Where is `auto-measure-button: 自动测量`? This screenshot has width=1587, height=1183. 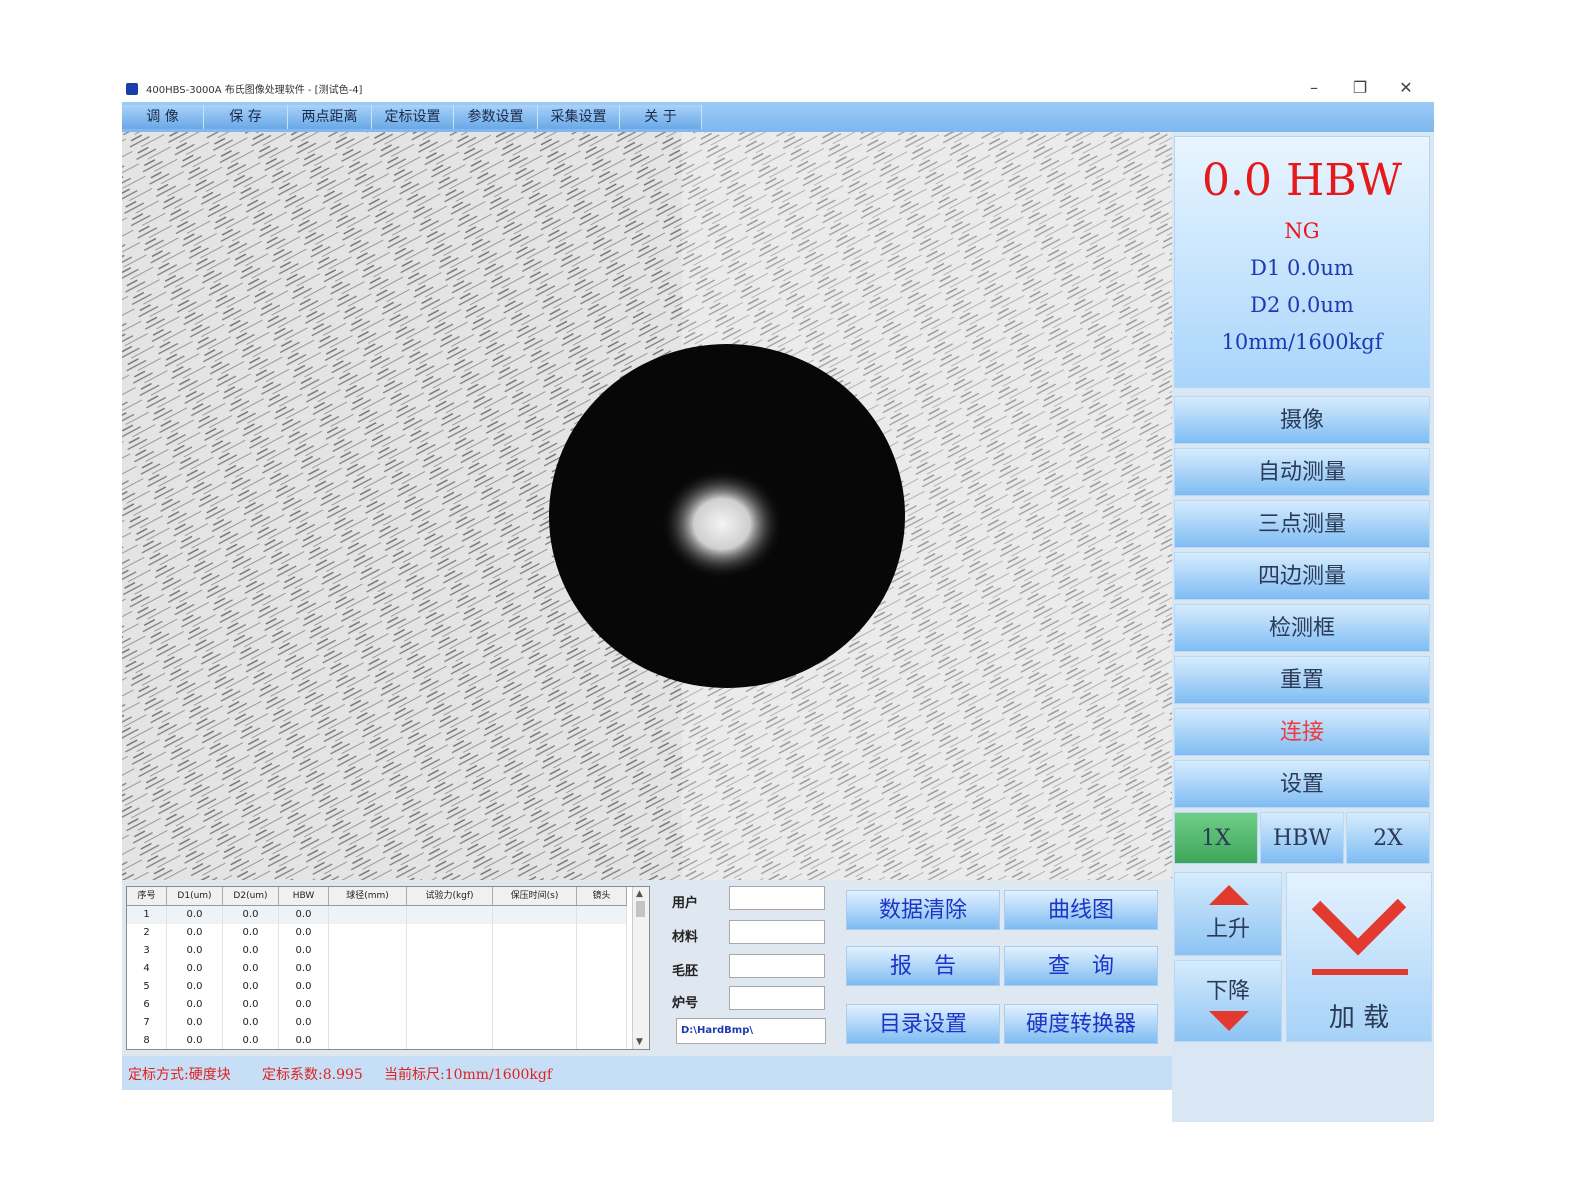 auto-measure-button: 自动测量 is located at coordinates (1302, 472).